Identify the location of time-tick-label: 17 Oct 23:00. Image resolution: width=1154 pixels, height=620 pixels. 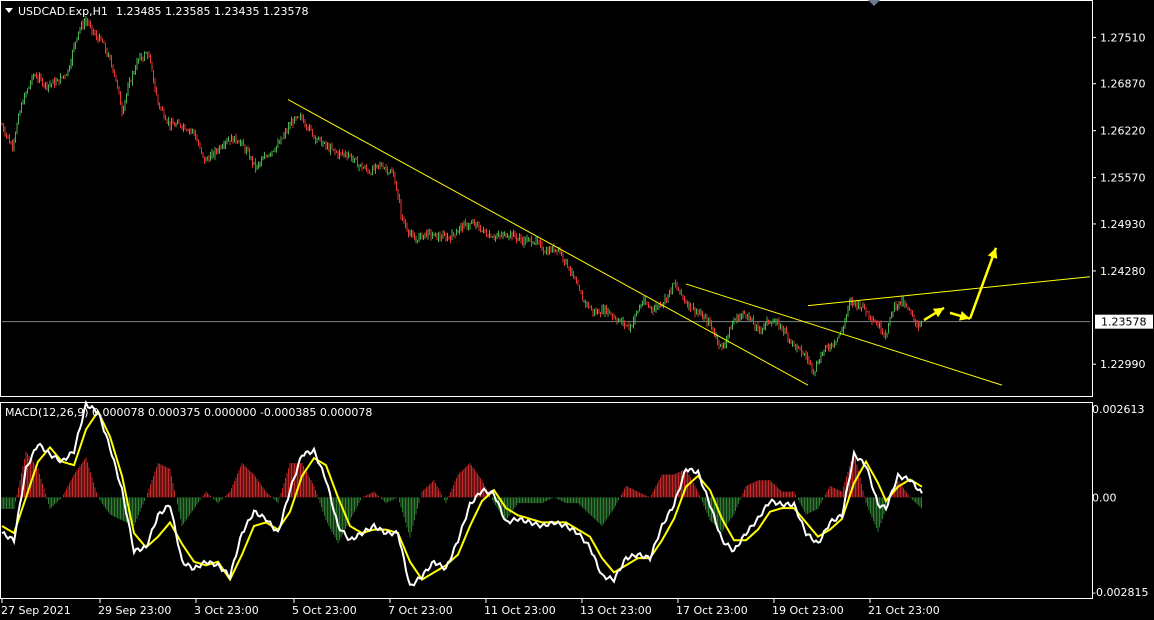
(712, 610).